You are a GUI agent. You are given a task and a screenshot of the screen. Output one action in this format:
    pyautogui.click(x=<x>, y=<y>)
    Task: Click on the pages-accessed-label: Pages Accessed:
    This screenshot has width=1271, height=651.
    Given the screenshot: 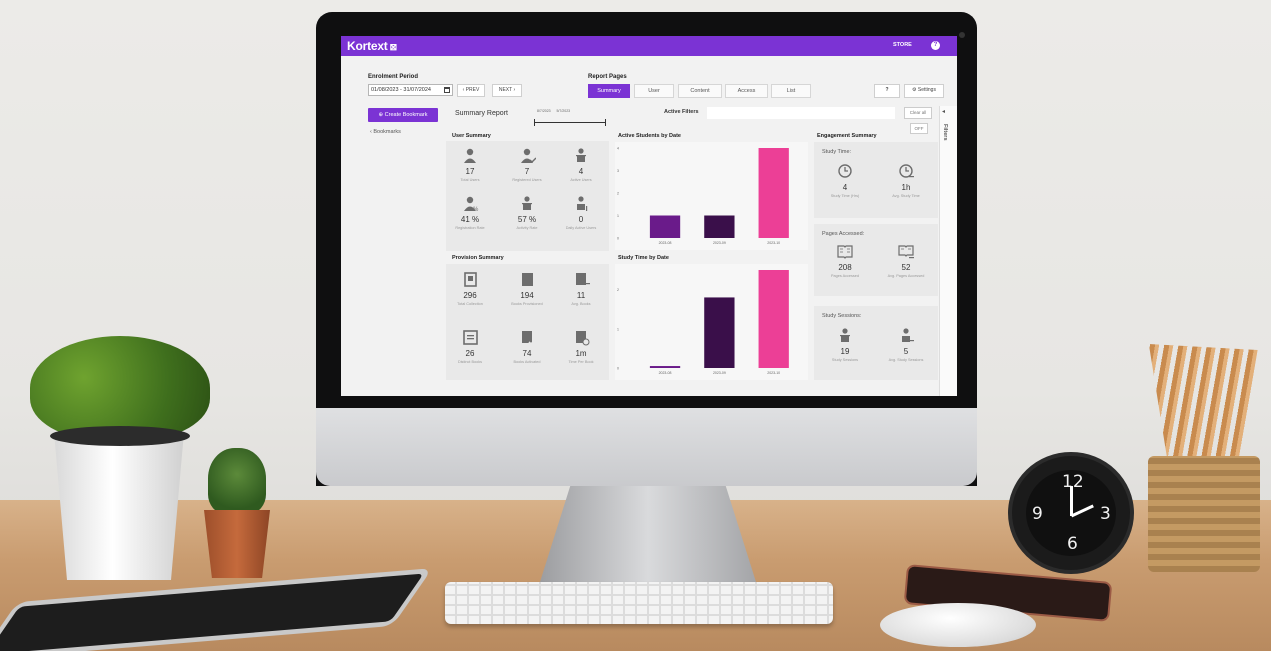 What is the action you would take?
    pyautogui.click(x=843, y=234)
    